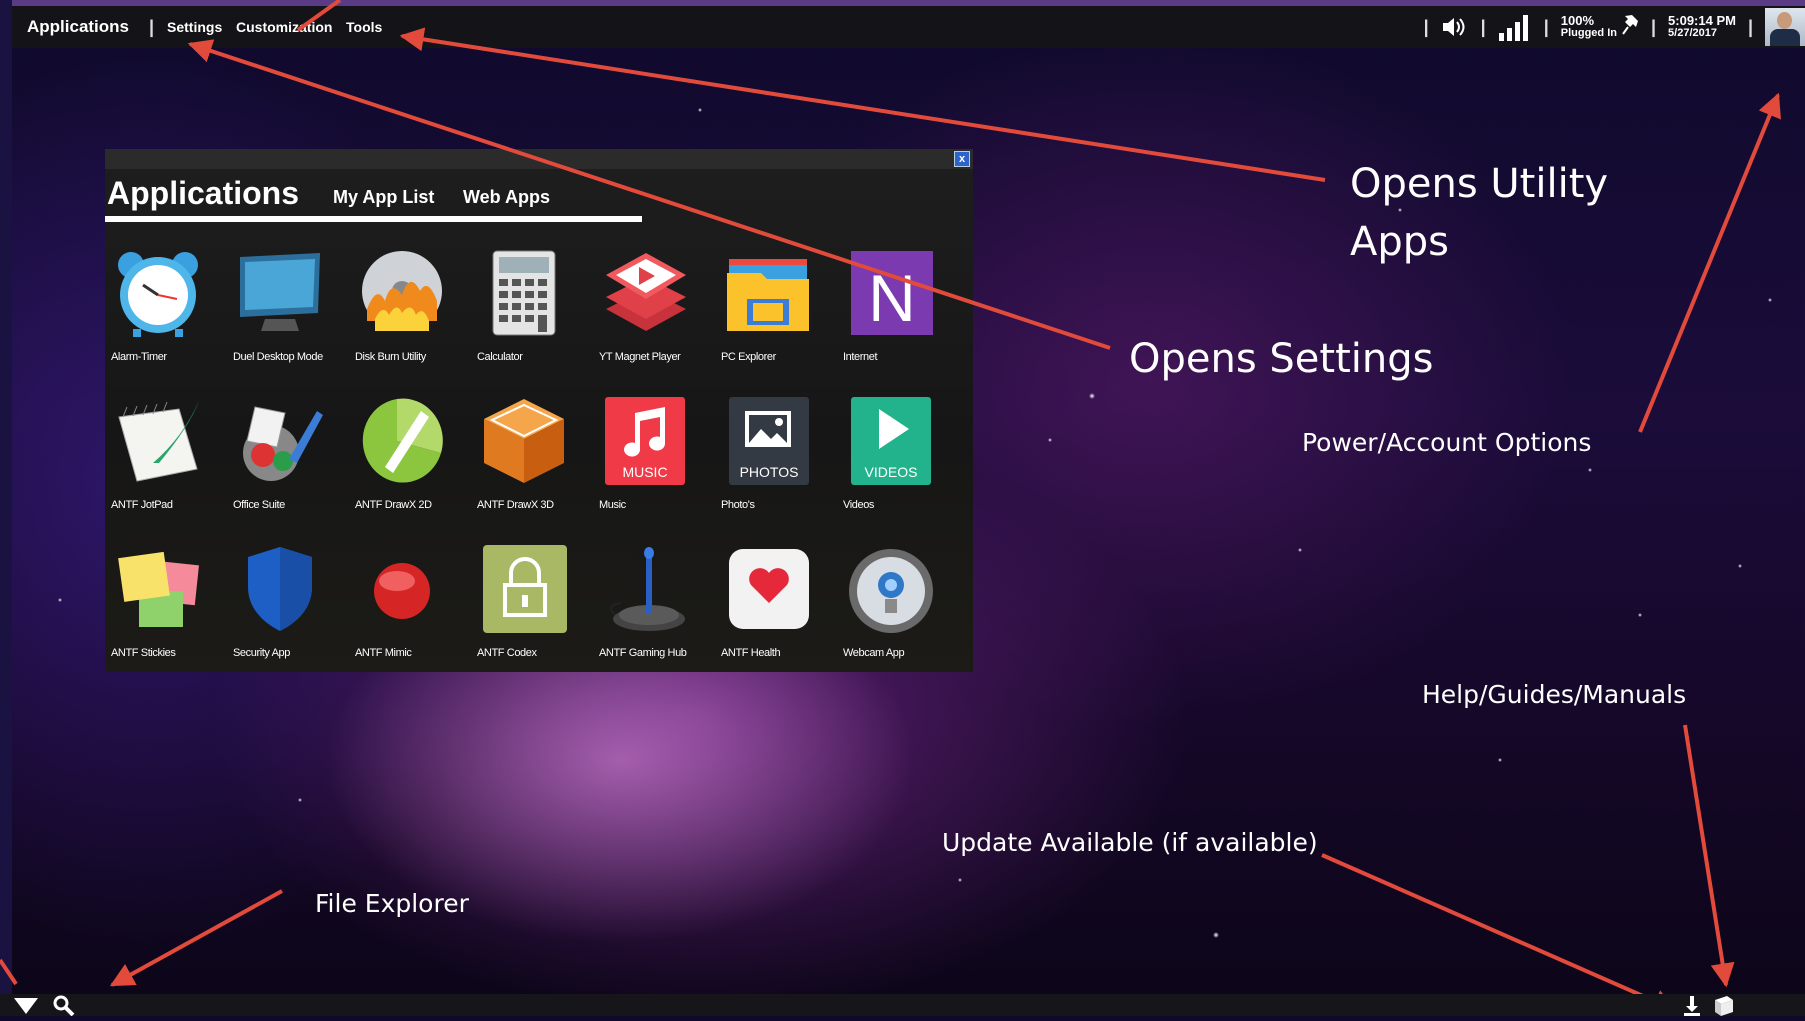 This screenshot has width=1805, height=1021. Describe the element at coordinates (26, 1005) in the screenshot. I see `triangle-down-icon` at that location.